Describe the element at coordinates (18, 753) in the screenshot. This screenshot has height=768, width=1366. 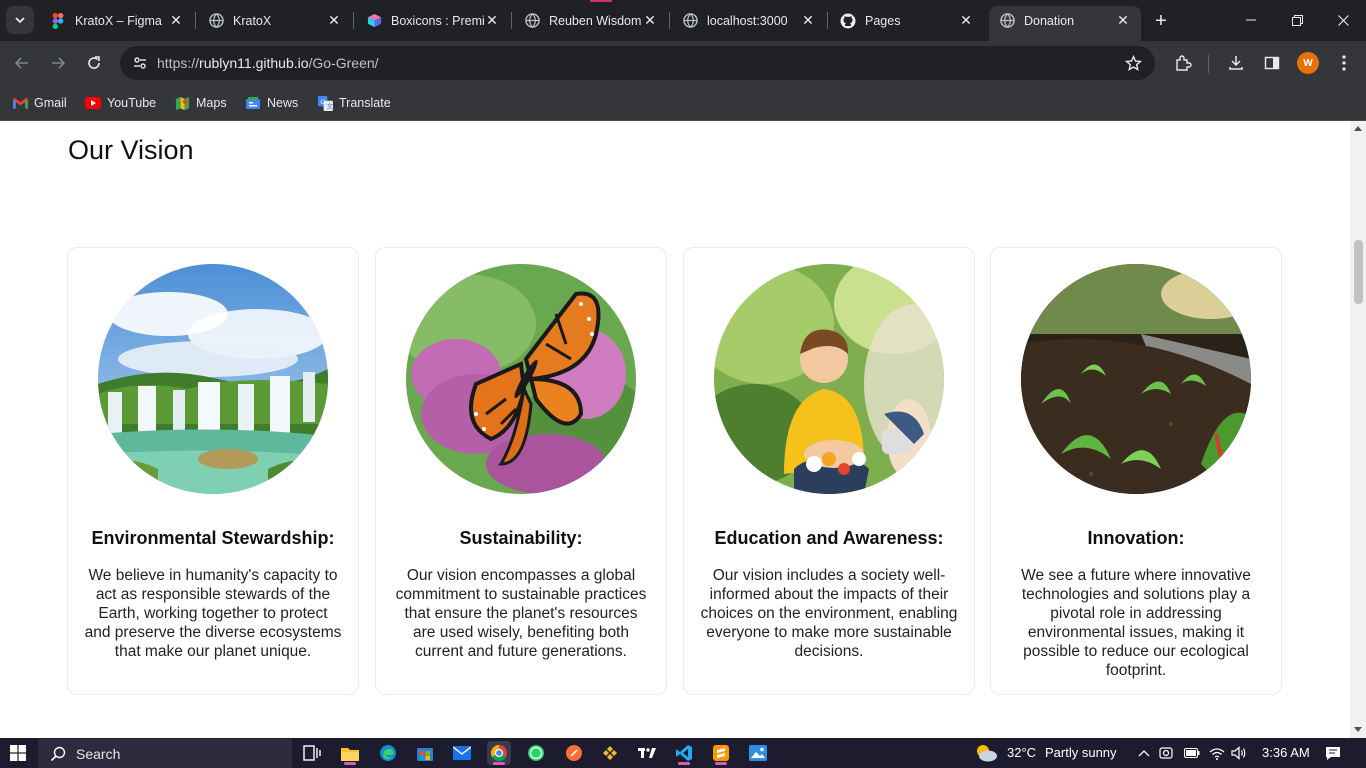
I see `windows-start-icon` at that location.